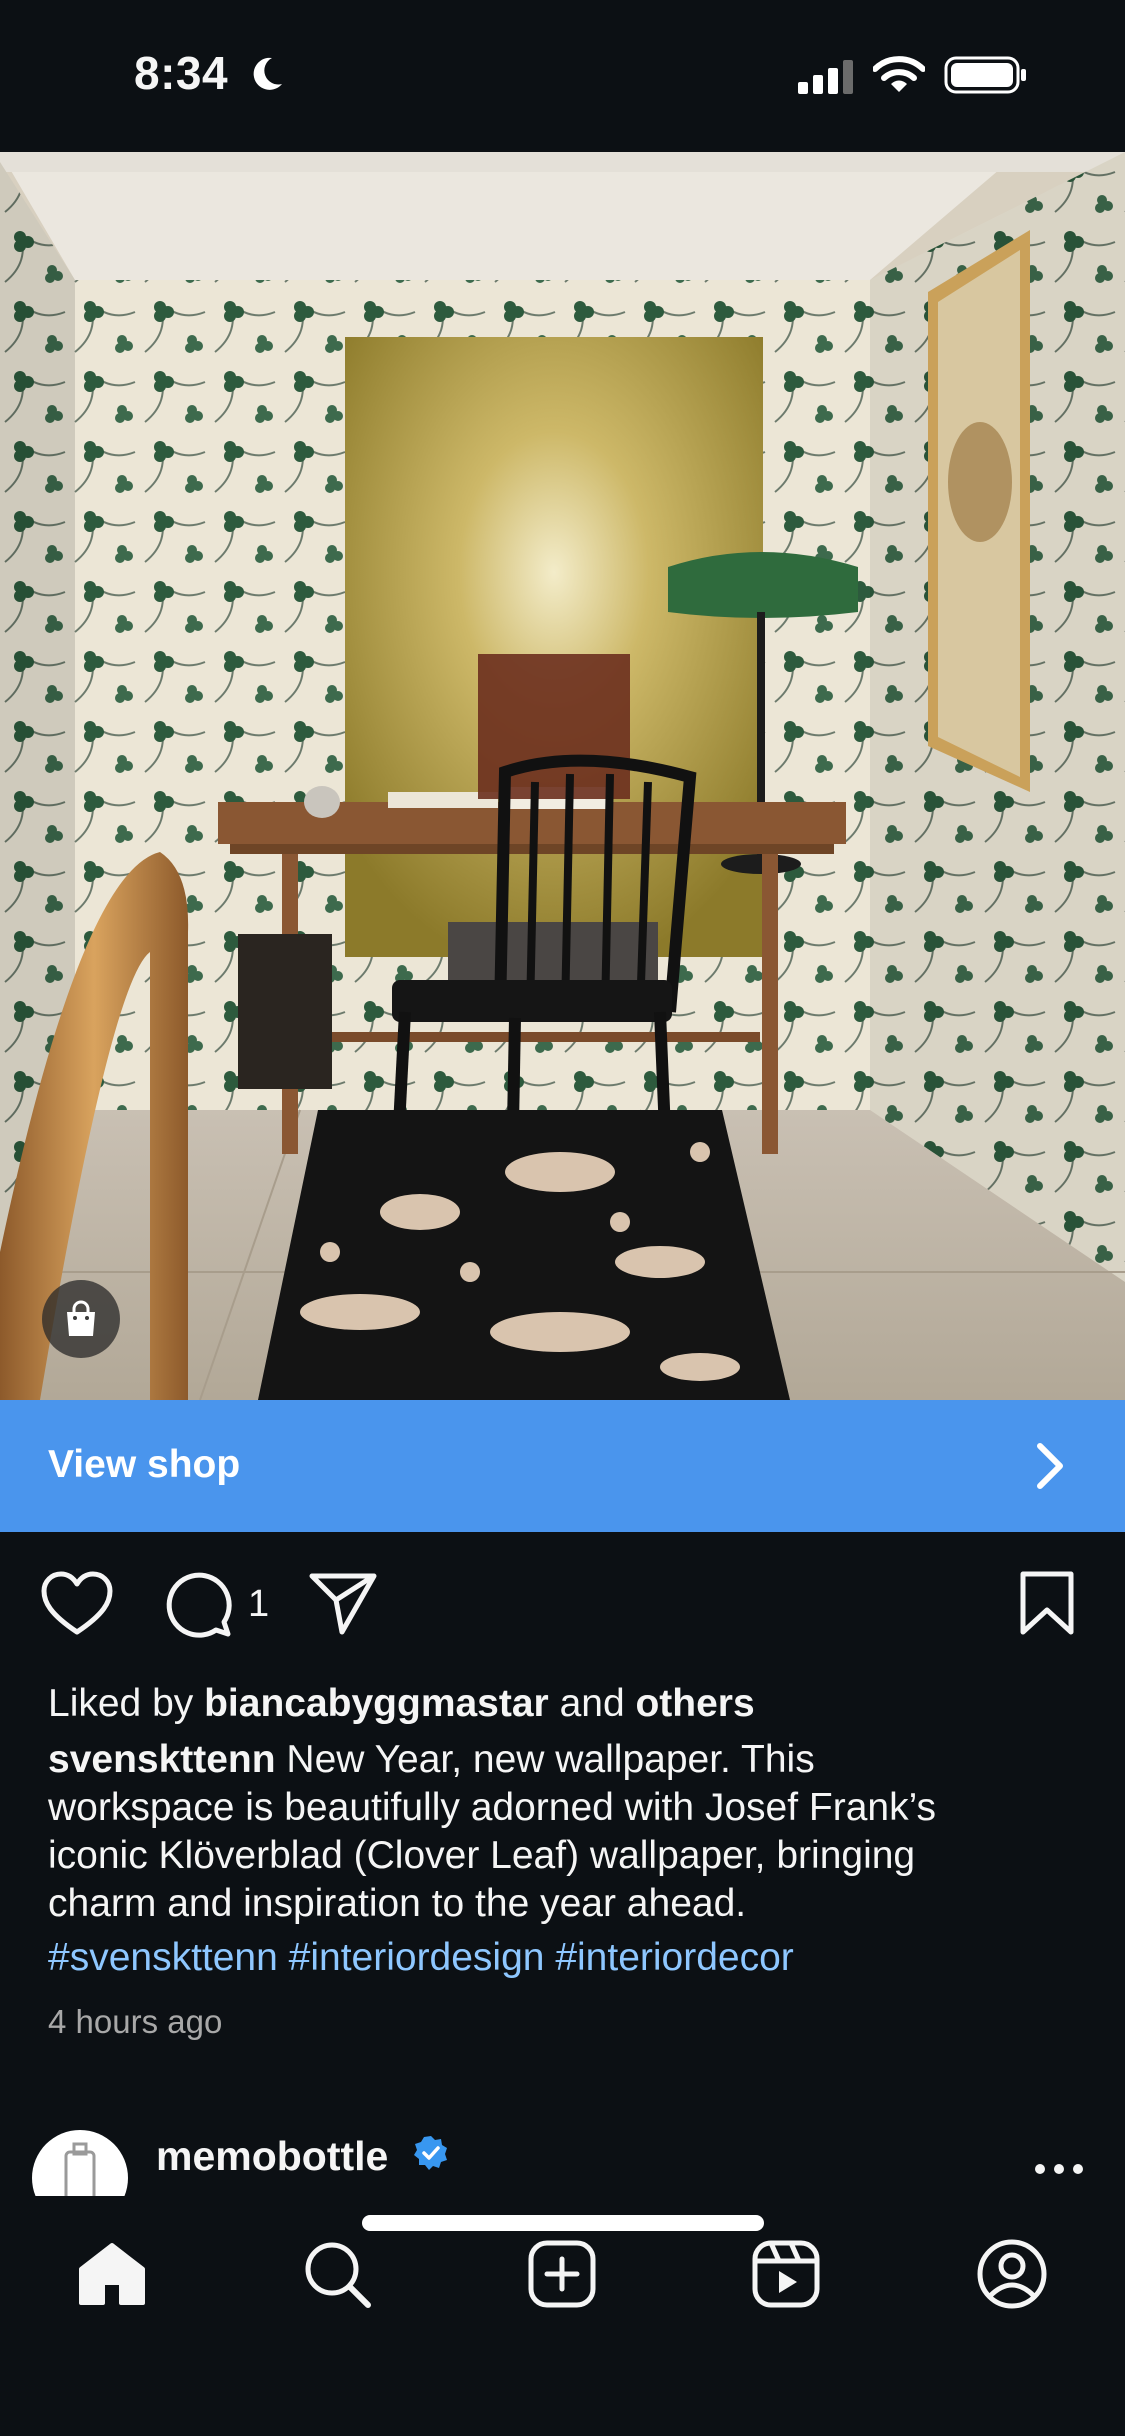  I want to click on tab-home, so click(112, 2274).